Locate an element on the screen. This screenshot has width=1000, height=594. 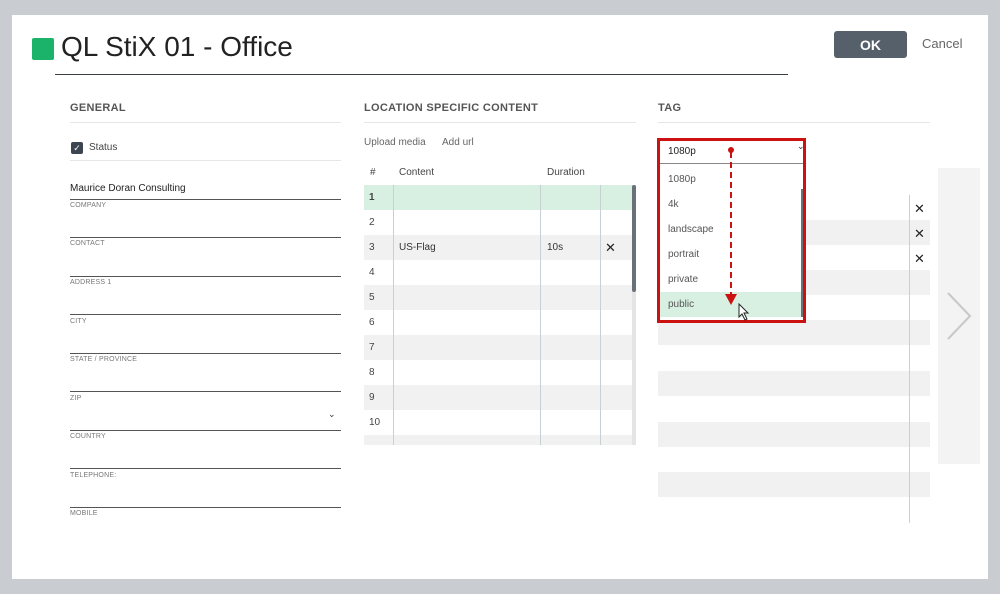
tag-select-value: 1080p is located at coordinates (682, 151).